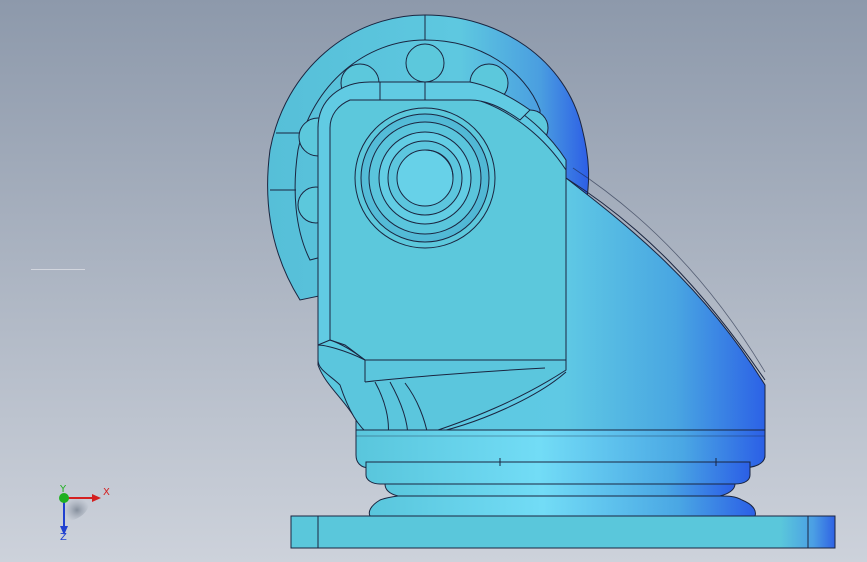 This screenshot has width=867, height=562. Describe the element at coordinates (96, 498) in the screenshot. I see `x-axis-arrow-icon` at that location.